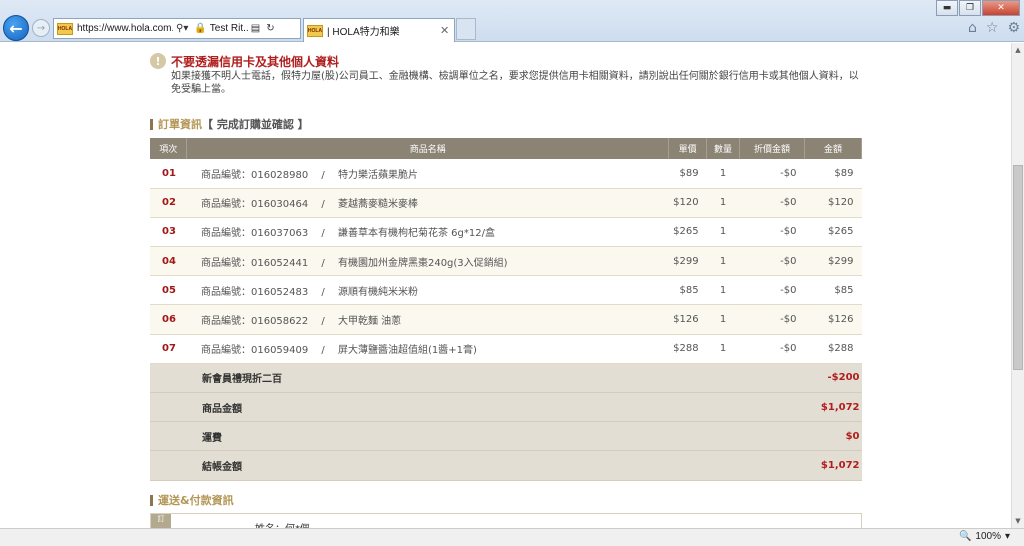 Image resolution: width=1024 pixels, height=546 pixels. What do you see at coordinates (687, 261) in the screenshot?
I see `unit-price: $299` at bounding box center [687, 261].